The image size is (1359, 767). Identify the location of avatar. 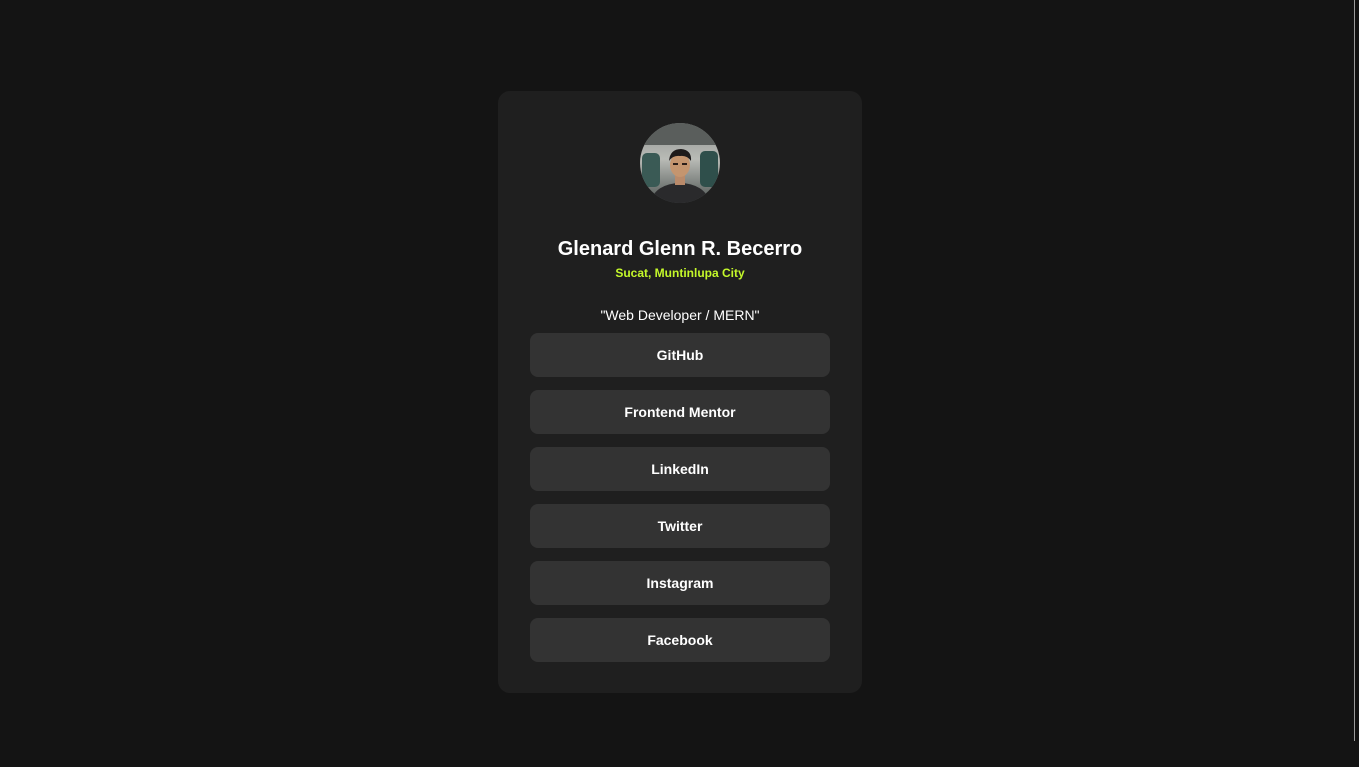
(680, 163).